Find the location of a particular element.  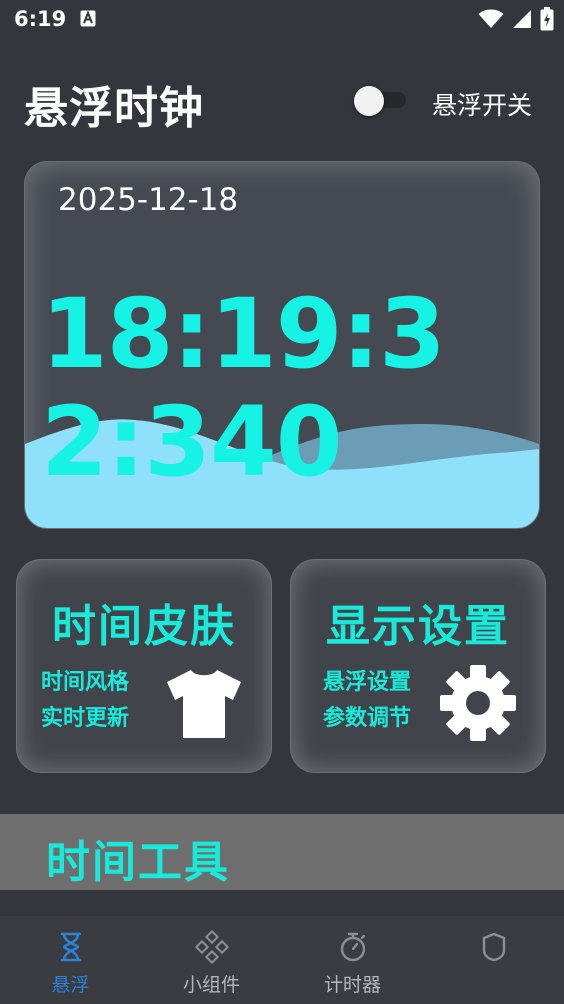

nav-item-float: 悬浮 is located at coordinates (70, 960).